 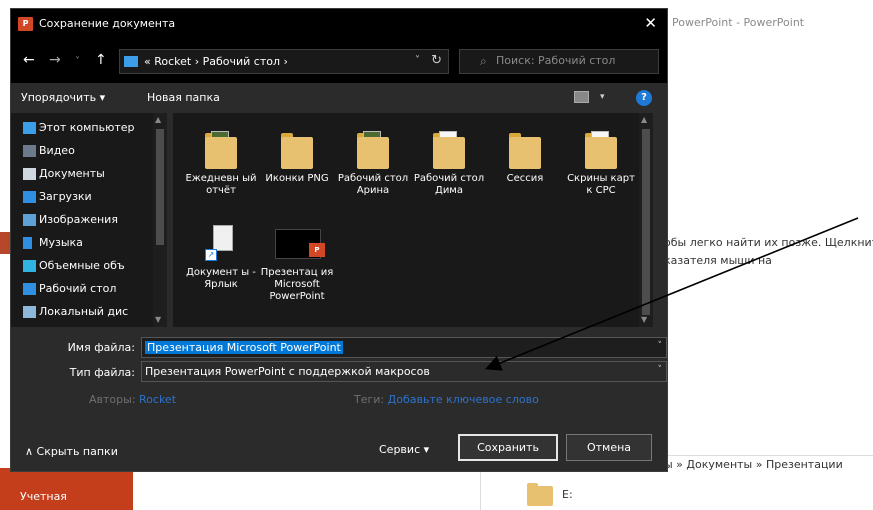 What do you see at coordinates (738, 22) in the screenshot?
I see `window-title: PowerPoint - PowerPoint` at bounding box center [738, 22].